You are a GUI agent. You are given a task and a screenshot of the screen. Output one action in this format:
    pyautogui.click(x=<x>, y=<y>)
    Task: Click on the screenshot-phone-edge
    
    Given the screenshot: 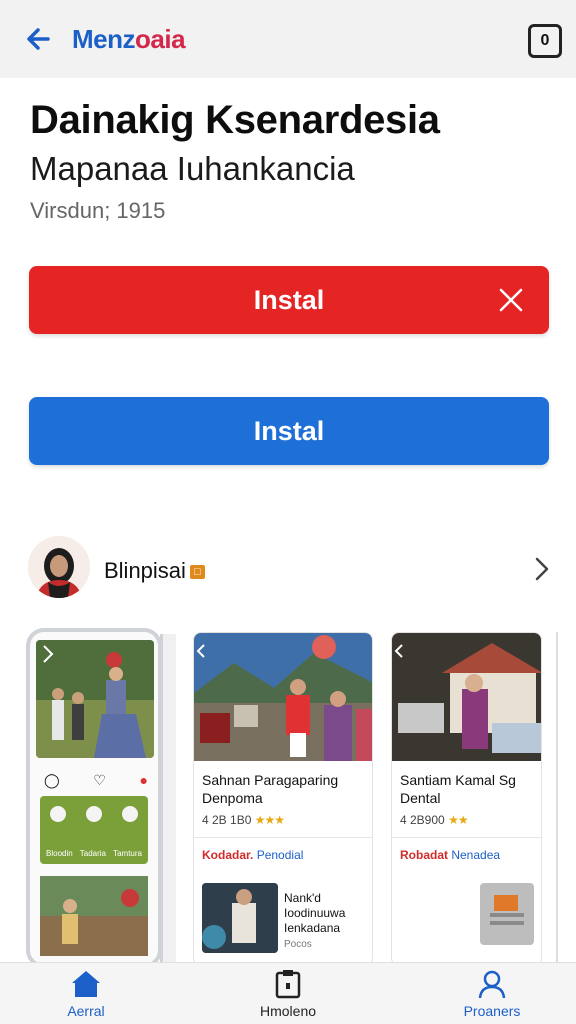 What is the action you would take?
    pyautogui.click(x=168, y=798)
    